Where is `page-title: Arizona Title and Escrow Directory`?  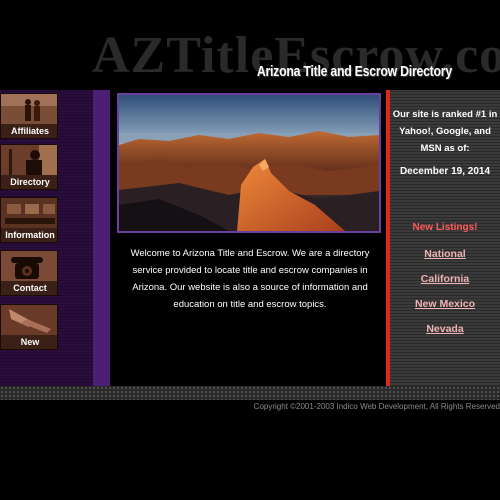
page-title: Arizona Title and Escrow Directory is located at coordinates (354, 71).